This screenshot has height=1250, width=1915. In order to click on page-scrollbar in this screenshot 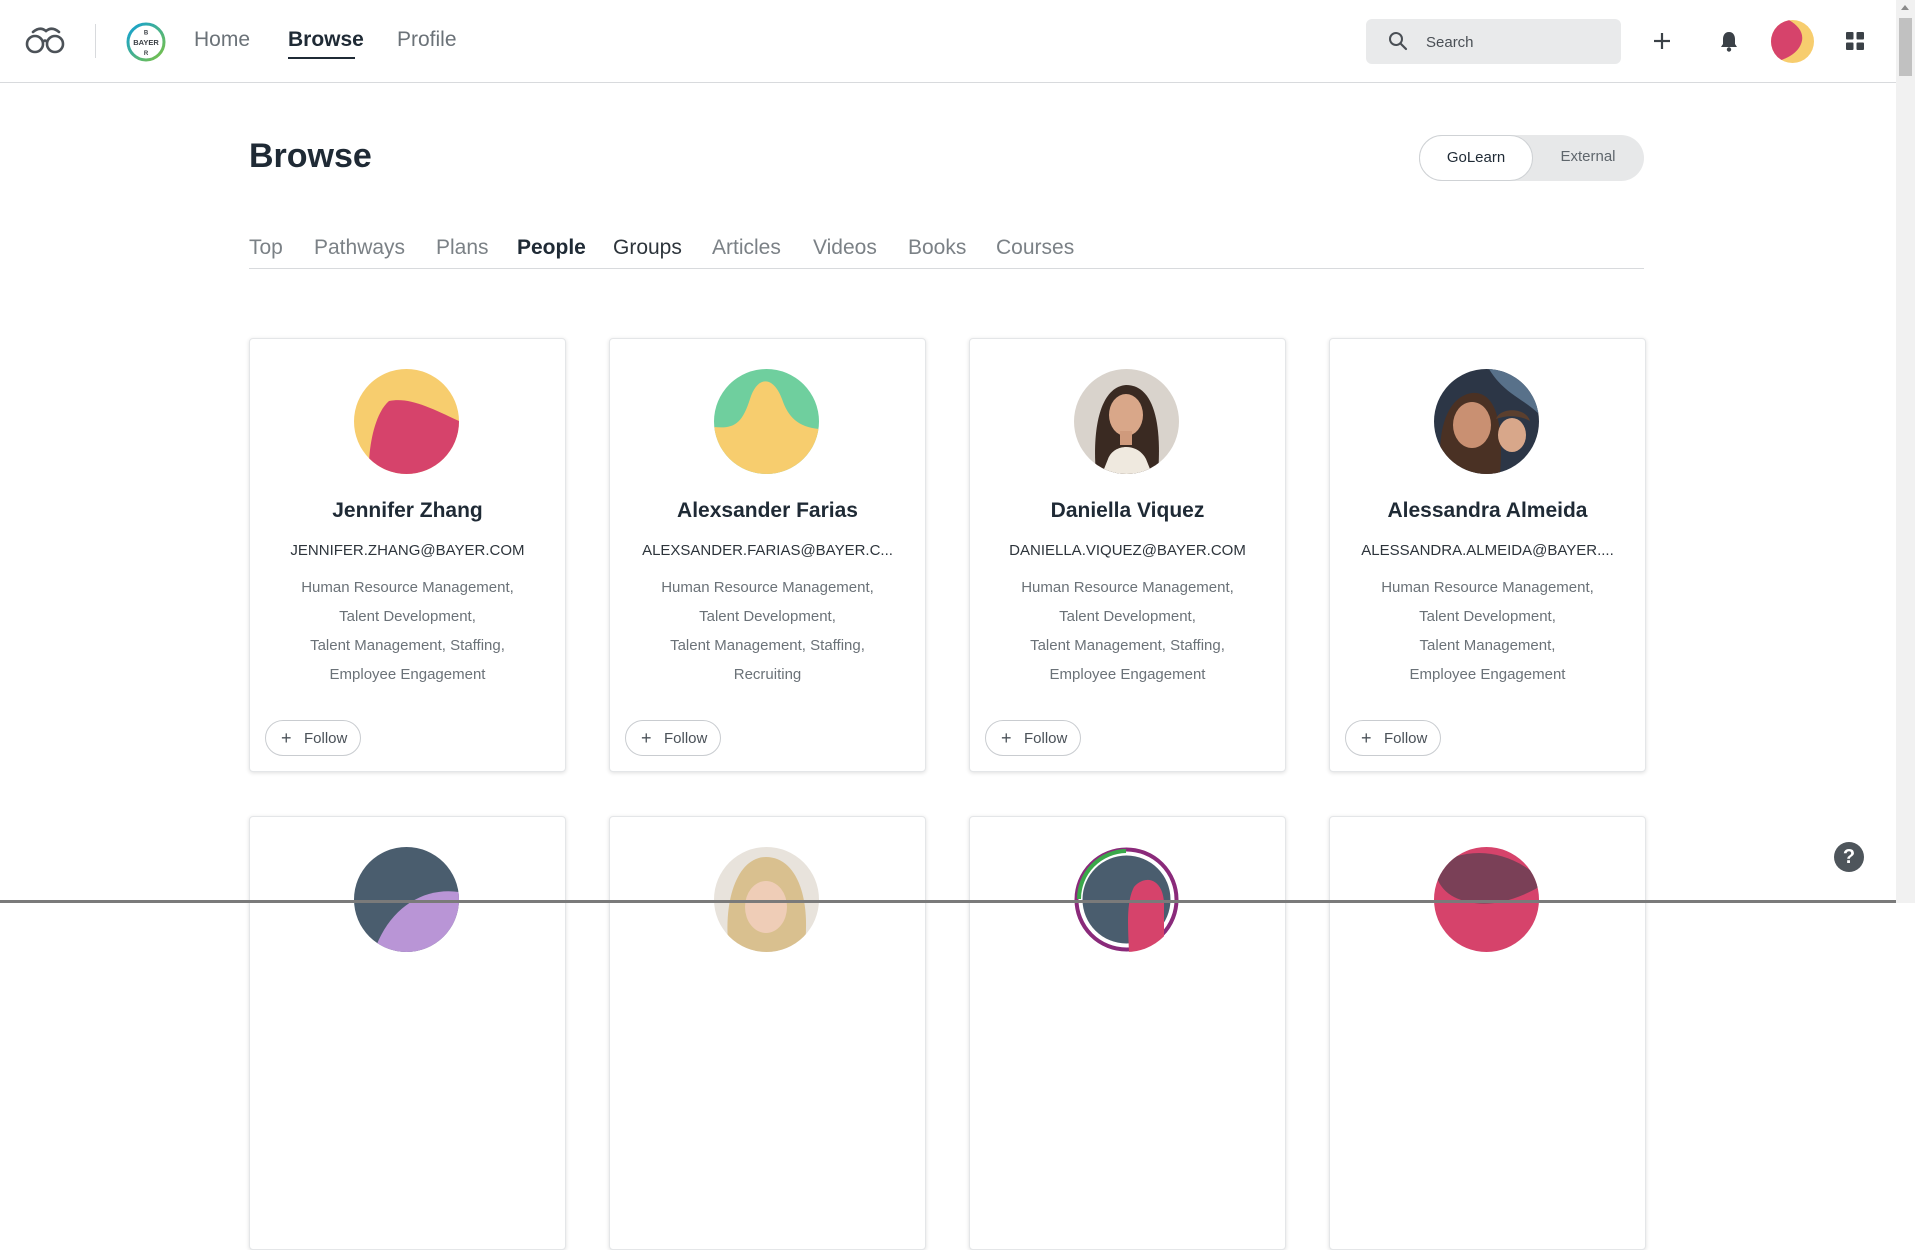, I will do `click(1905, 451)`.